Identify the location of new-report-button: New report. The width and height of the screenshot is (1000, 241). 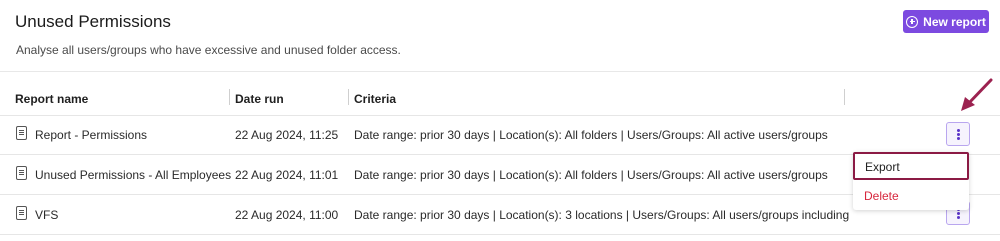
(946, 21).